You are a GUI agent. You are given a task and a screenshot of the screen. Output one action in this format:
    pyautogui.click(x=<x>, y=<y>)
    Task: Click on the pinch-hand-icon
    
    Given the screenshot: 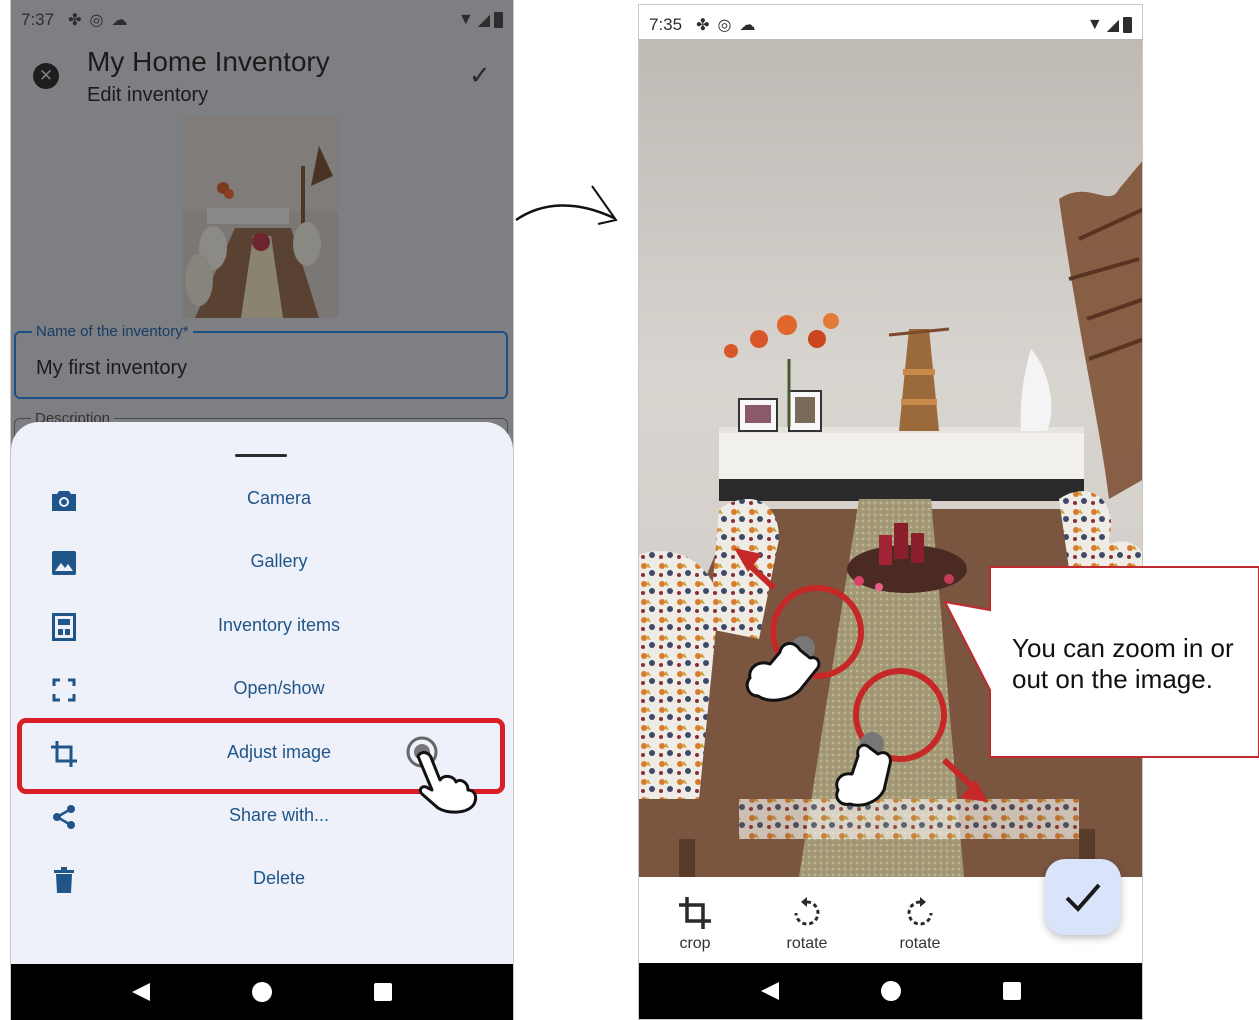 What is the action you would take?
    pyautogui.click(x=863, y=775)
    